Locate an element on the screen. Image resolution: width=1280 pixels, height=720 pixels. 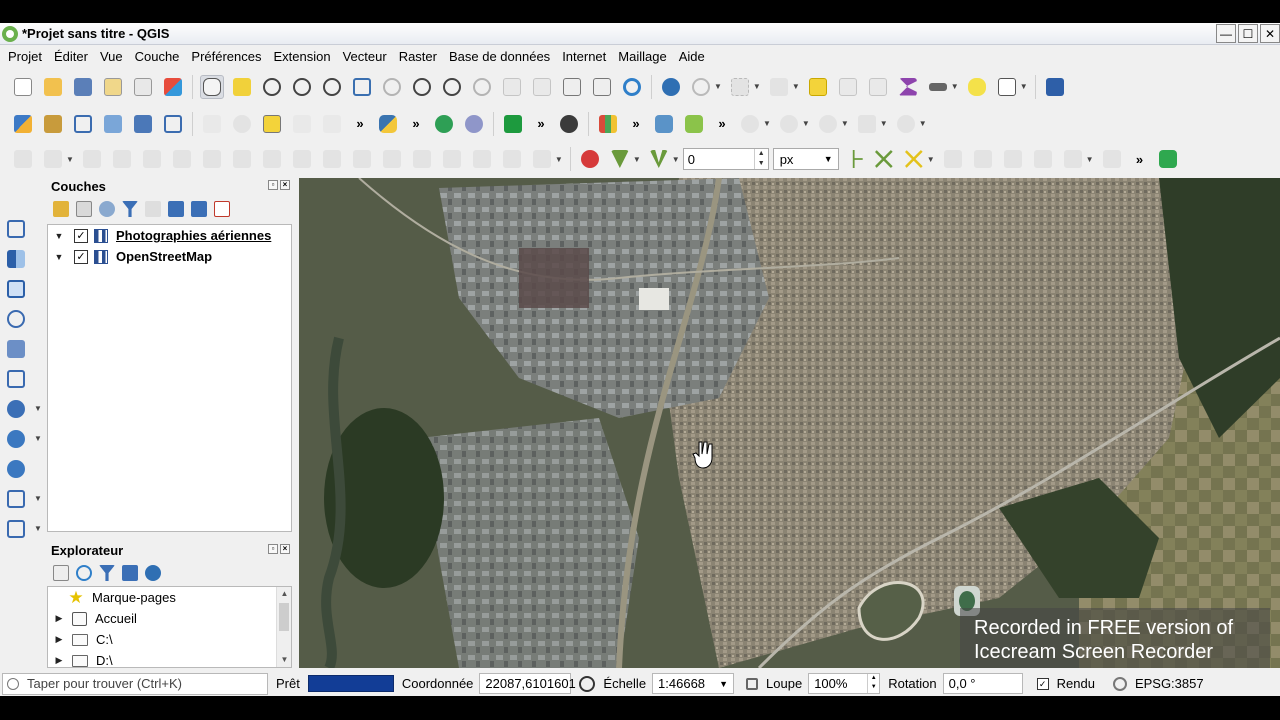
add-mesh-layer-button is located at coordinates (16, 289).